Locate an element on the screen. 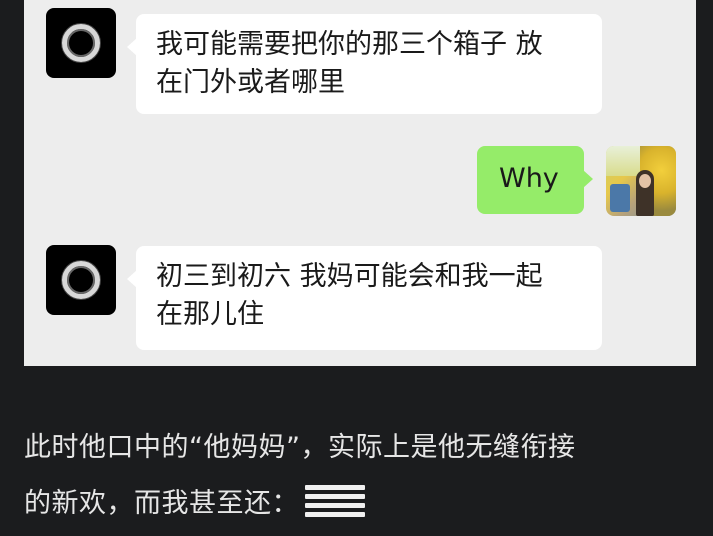 The image size is (713, 536). message-text-line: 我可能需要把你的那三个箱子 放 is located at coordinates (349, 44).